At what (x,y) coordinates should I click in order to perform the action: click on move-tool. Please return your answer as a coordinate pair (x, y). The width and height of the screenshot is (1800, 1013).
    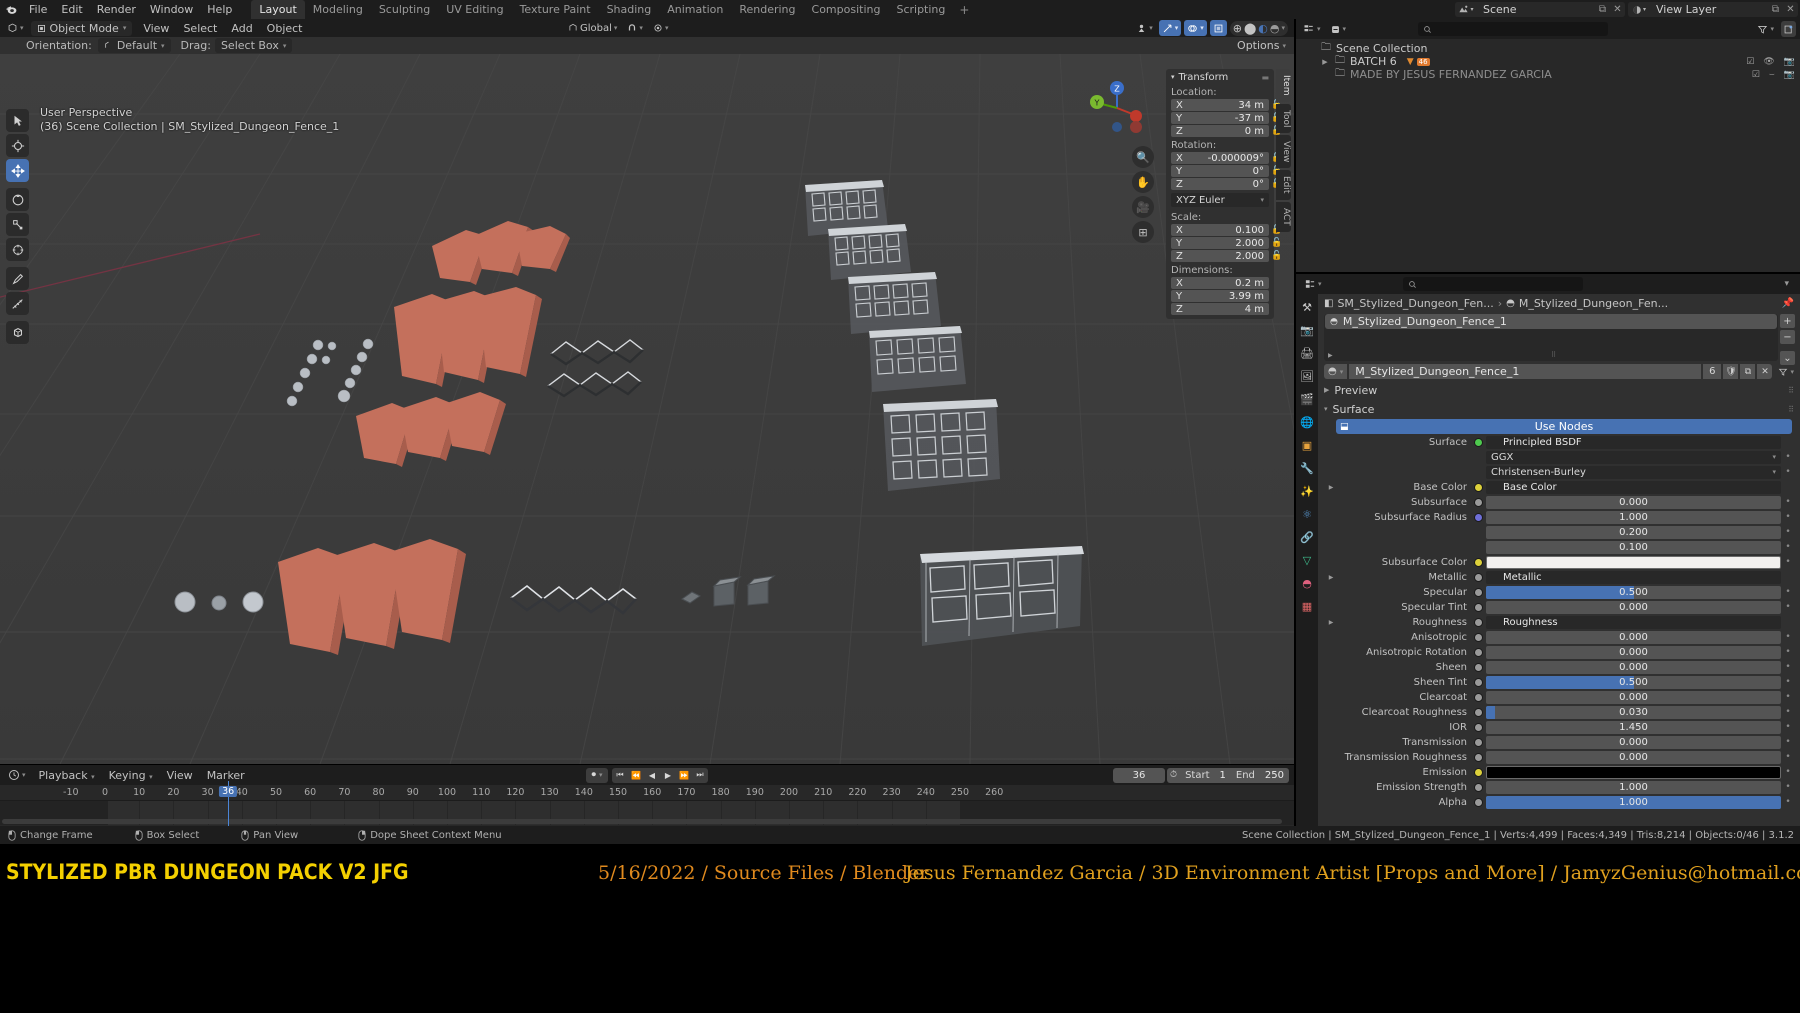
    Looking at the image, I should click on (17, 170).